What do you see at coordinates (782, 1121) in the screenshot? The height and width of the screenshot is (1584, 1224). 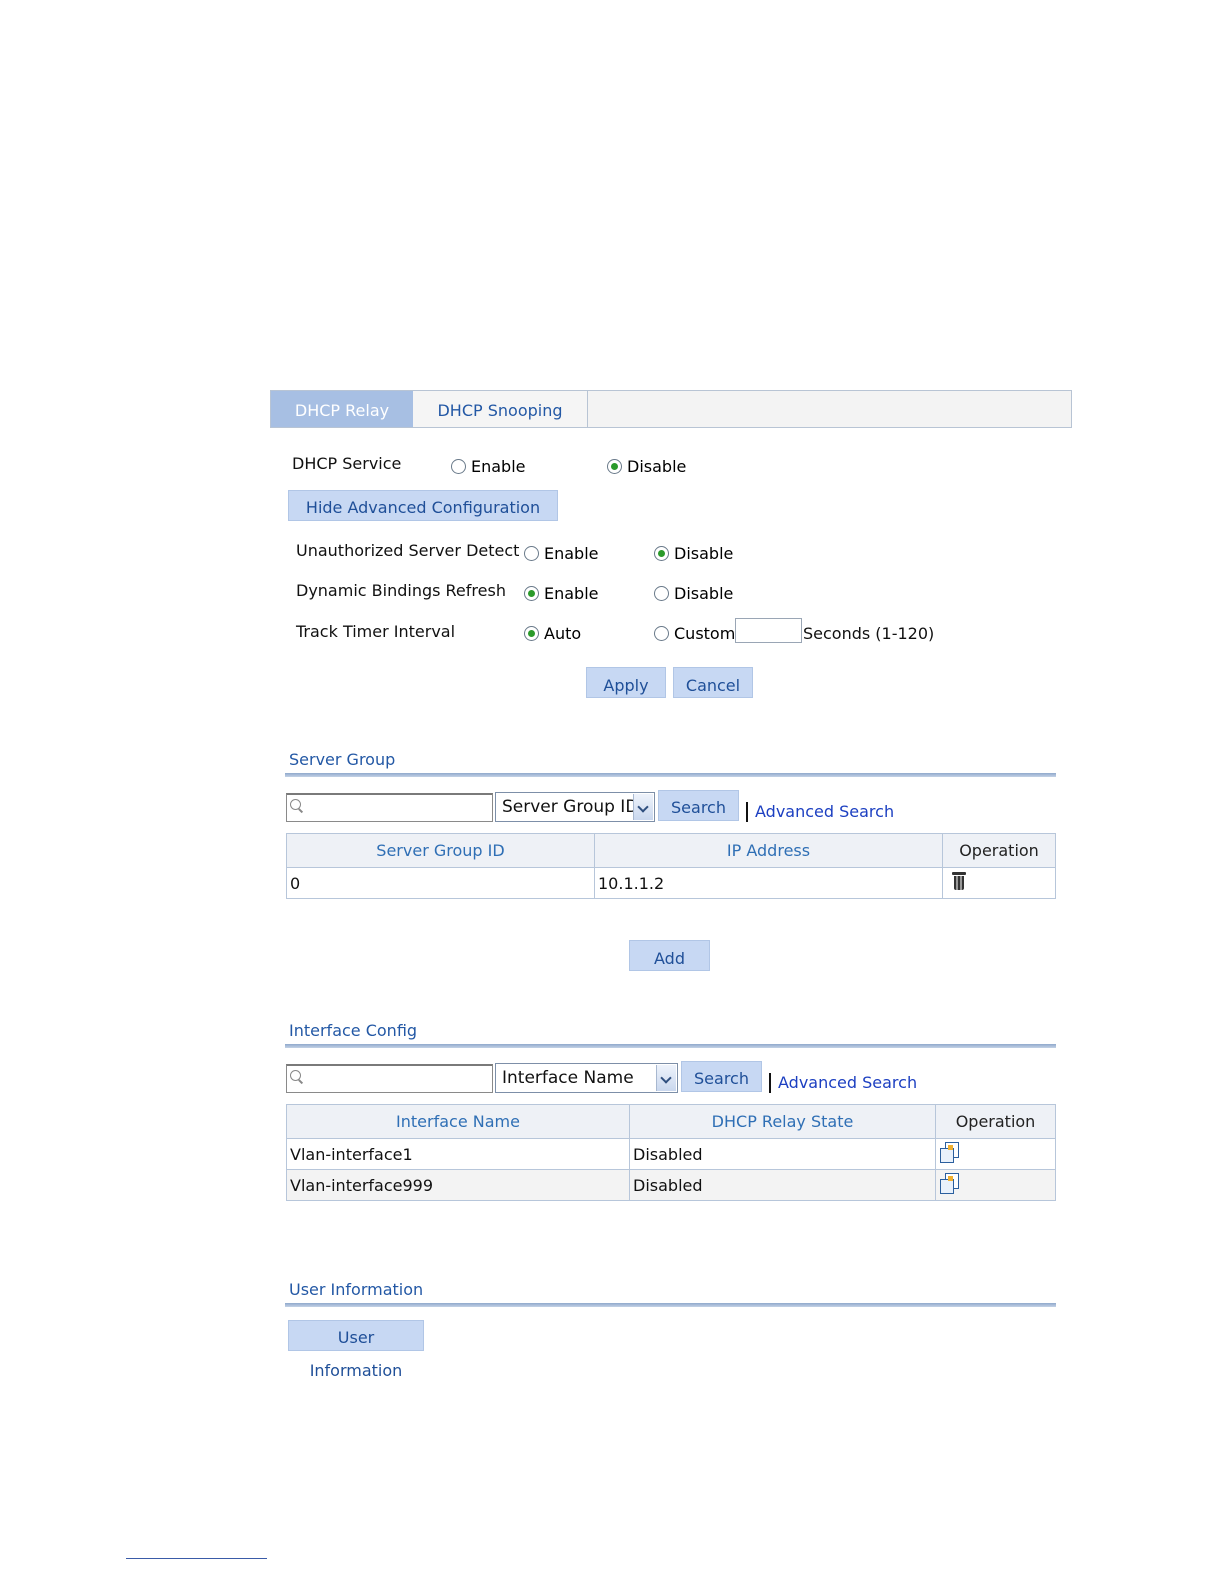 I see `column-header: DHCP Relay State` at bounding box center [782, 1121].